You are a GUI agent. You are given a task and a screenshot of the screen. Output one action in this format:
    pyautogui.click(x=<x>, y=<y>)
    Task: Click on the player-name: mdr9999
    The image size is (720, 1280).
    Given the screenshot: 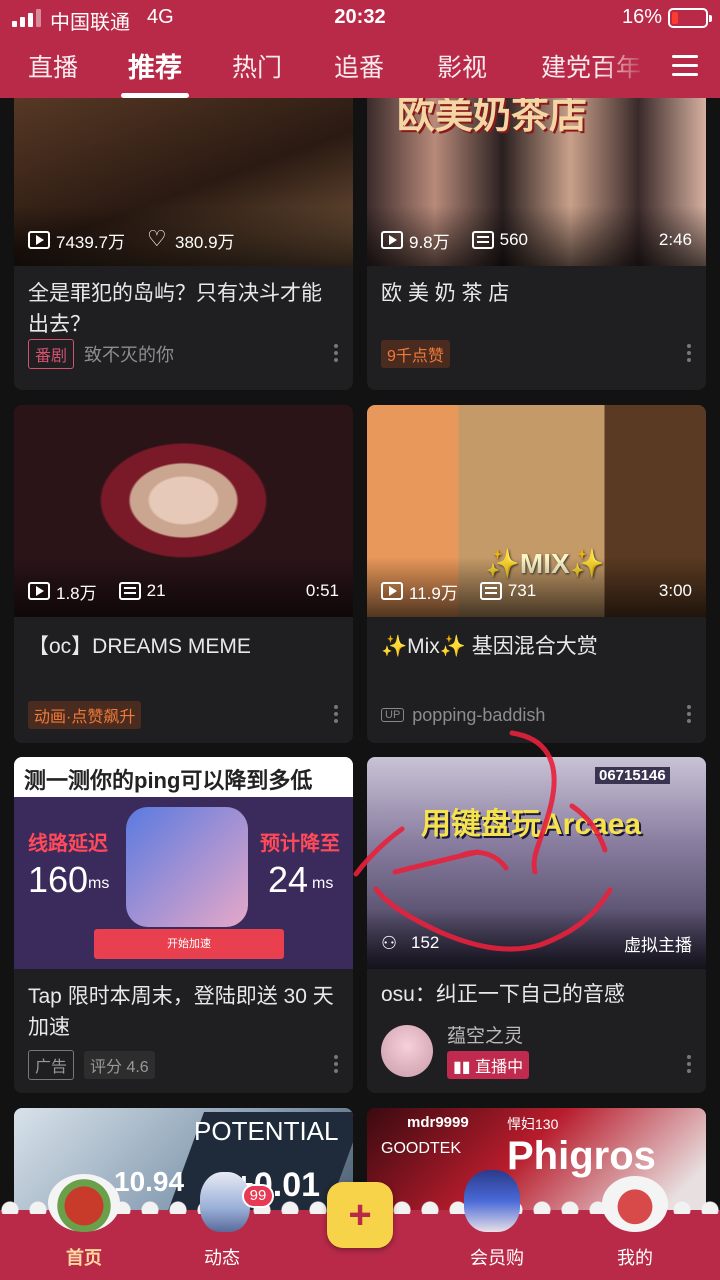 What is the action you would take?
    pyautogui.click(x=438, y=1122)
    